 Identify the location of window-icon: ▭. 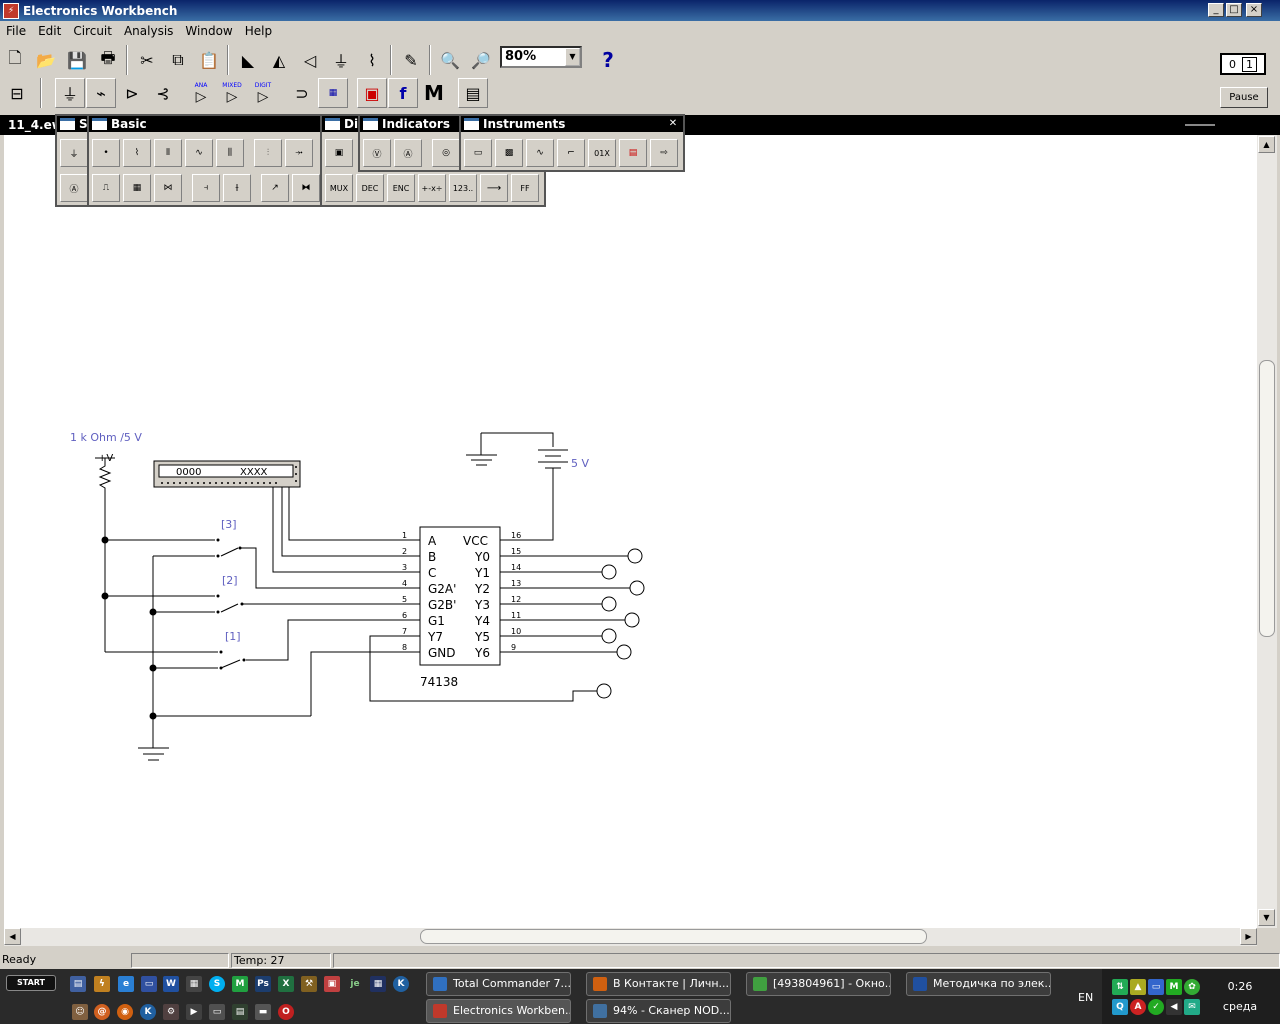
(217, 1012).